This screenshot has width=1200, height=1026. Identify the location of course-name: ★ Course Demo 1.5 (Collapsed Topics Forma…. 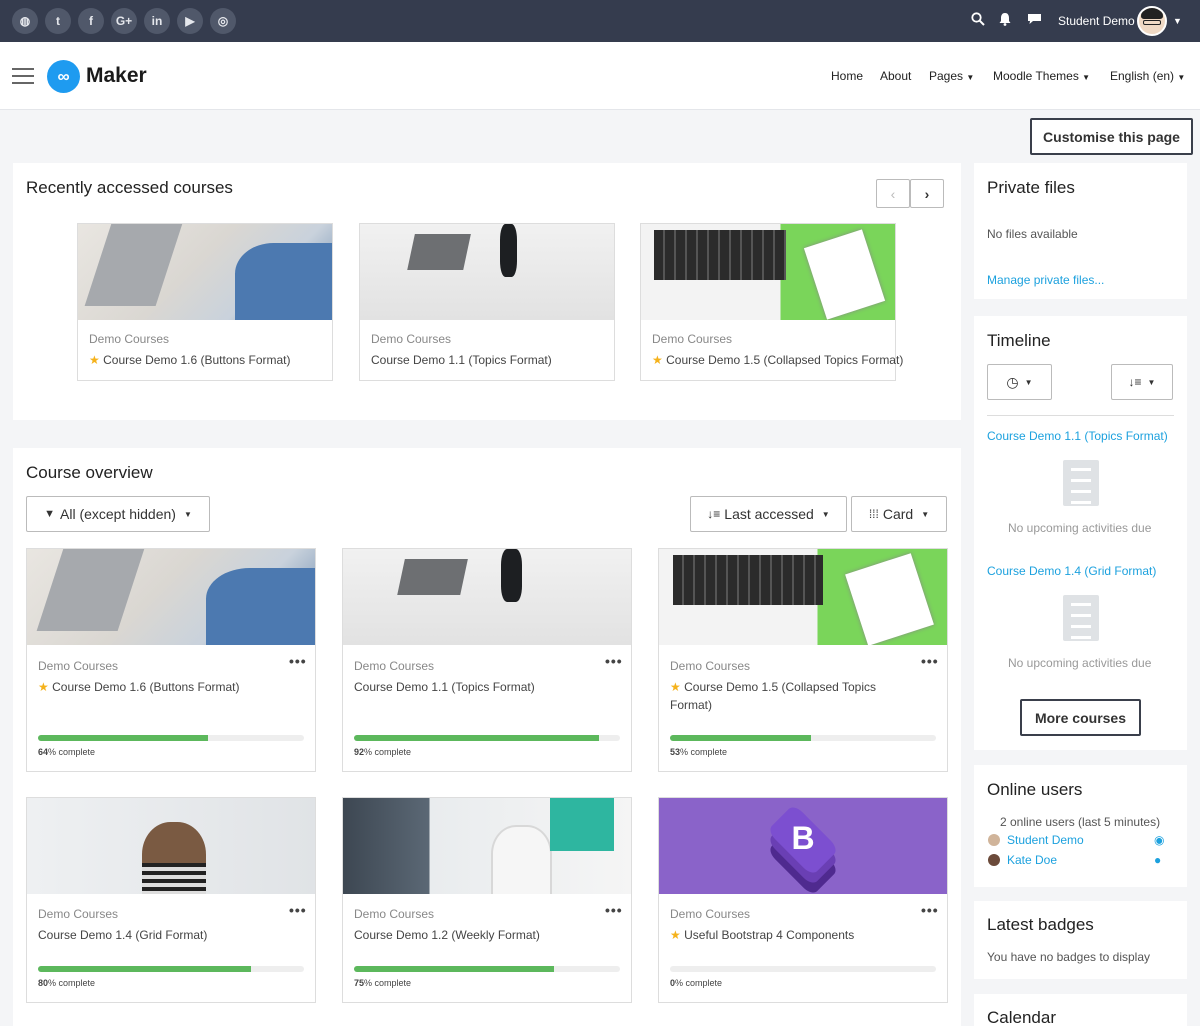
(773, 696).